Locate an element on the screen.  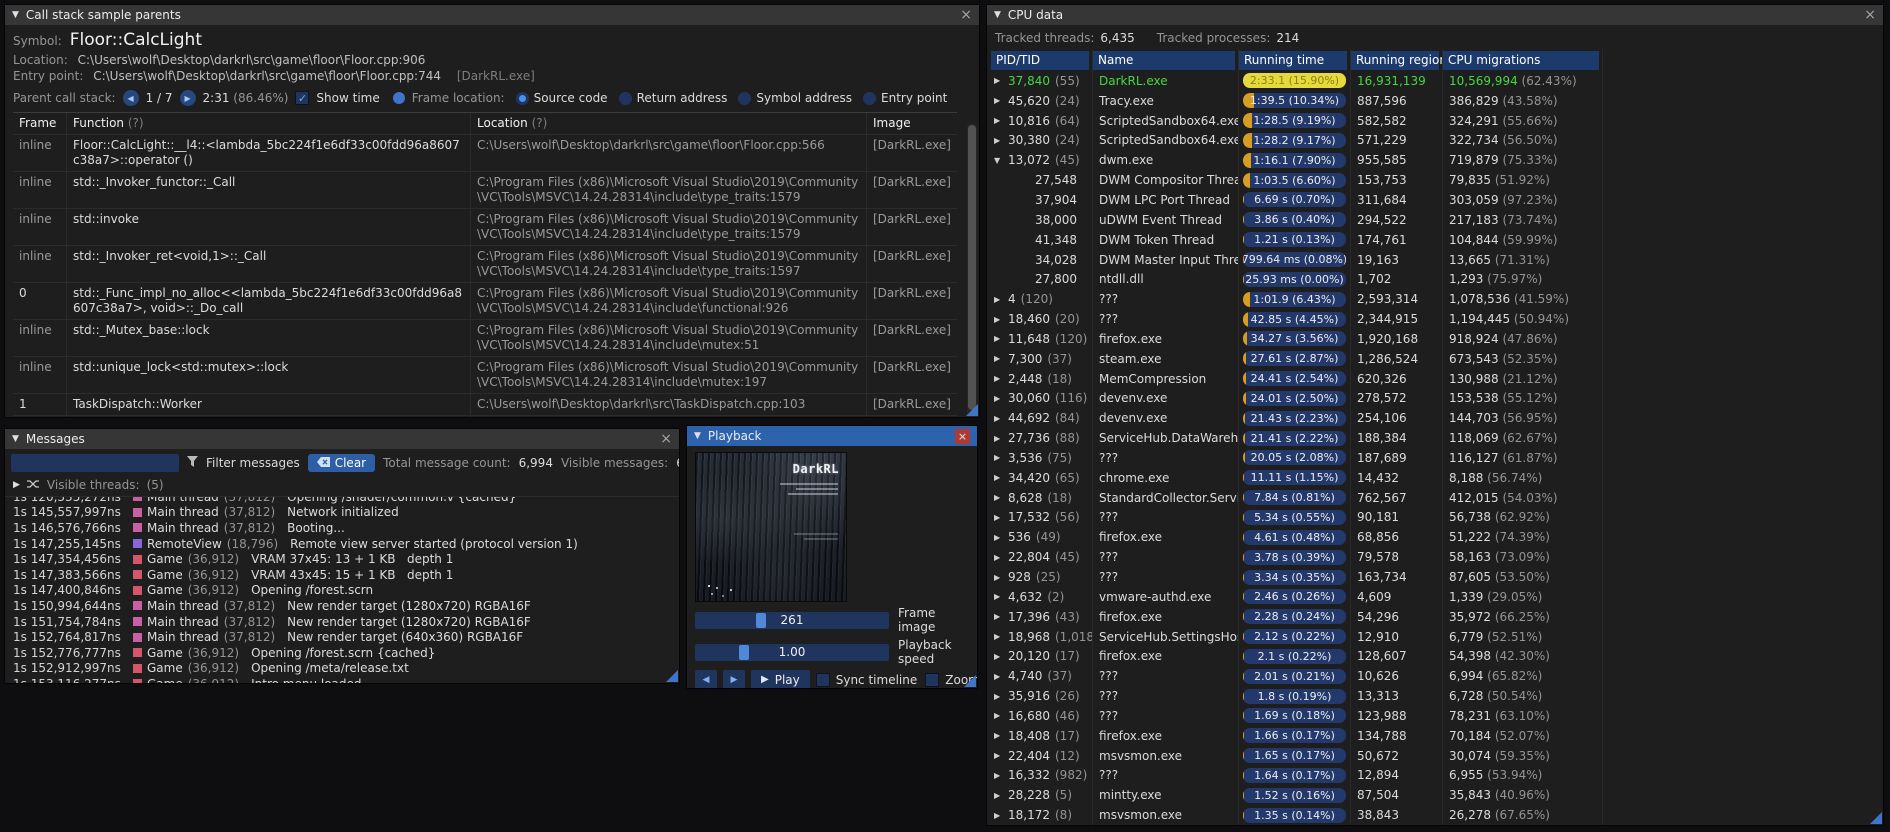
expand-icon: ▼ is located at coordinates (999, 160).